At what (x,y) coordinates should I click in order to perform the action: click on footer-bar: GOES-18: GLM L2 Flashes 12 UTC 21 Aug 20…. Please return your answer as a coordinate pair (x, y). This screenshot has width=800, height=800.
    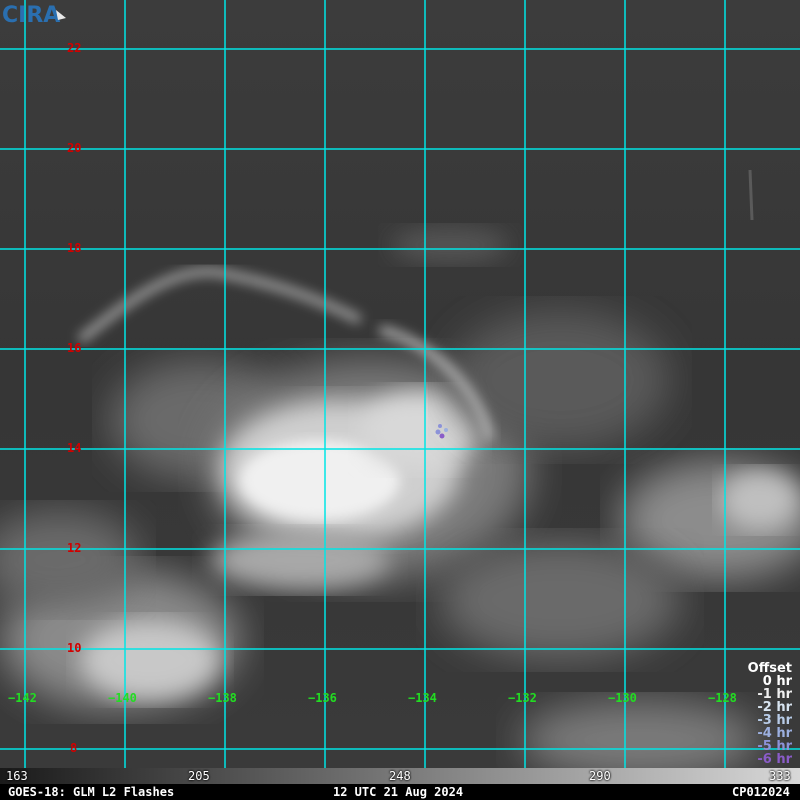
    Looking at the image, I should click on (400, 792).